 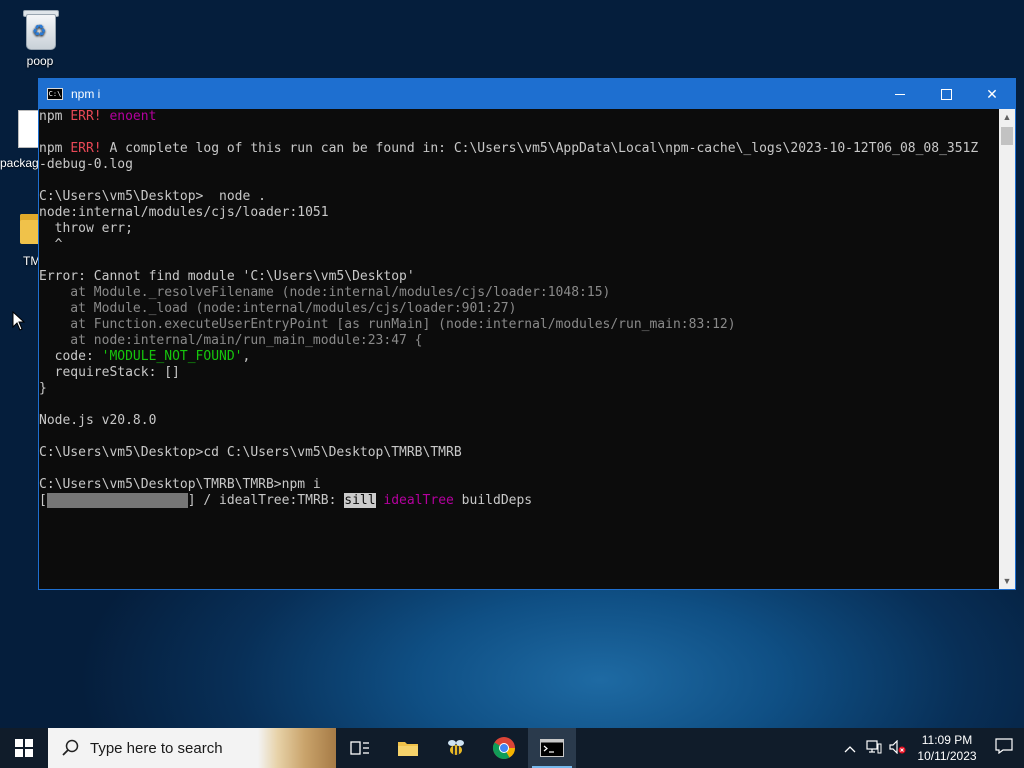 I want to click on terminal-line: ^, so click(x=51, y=244).